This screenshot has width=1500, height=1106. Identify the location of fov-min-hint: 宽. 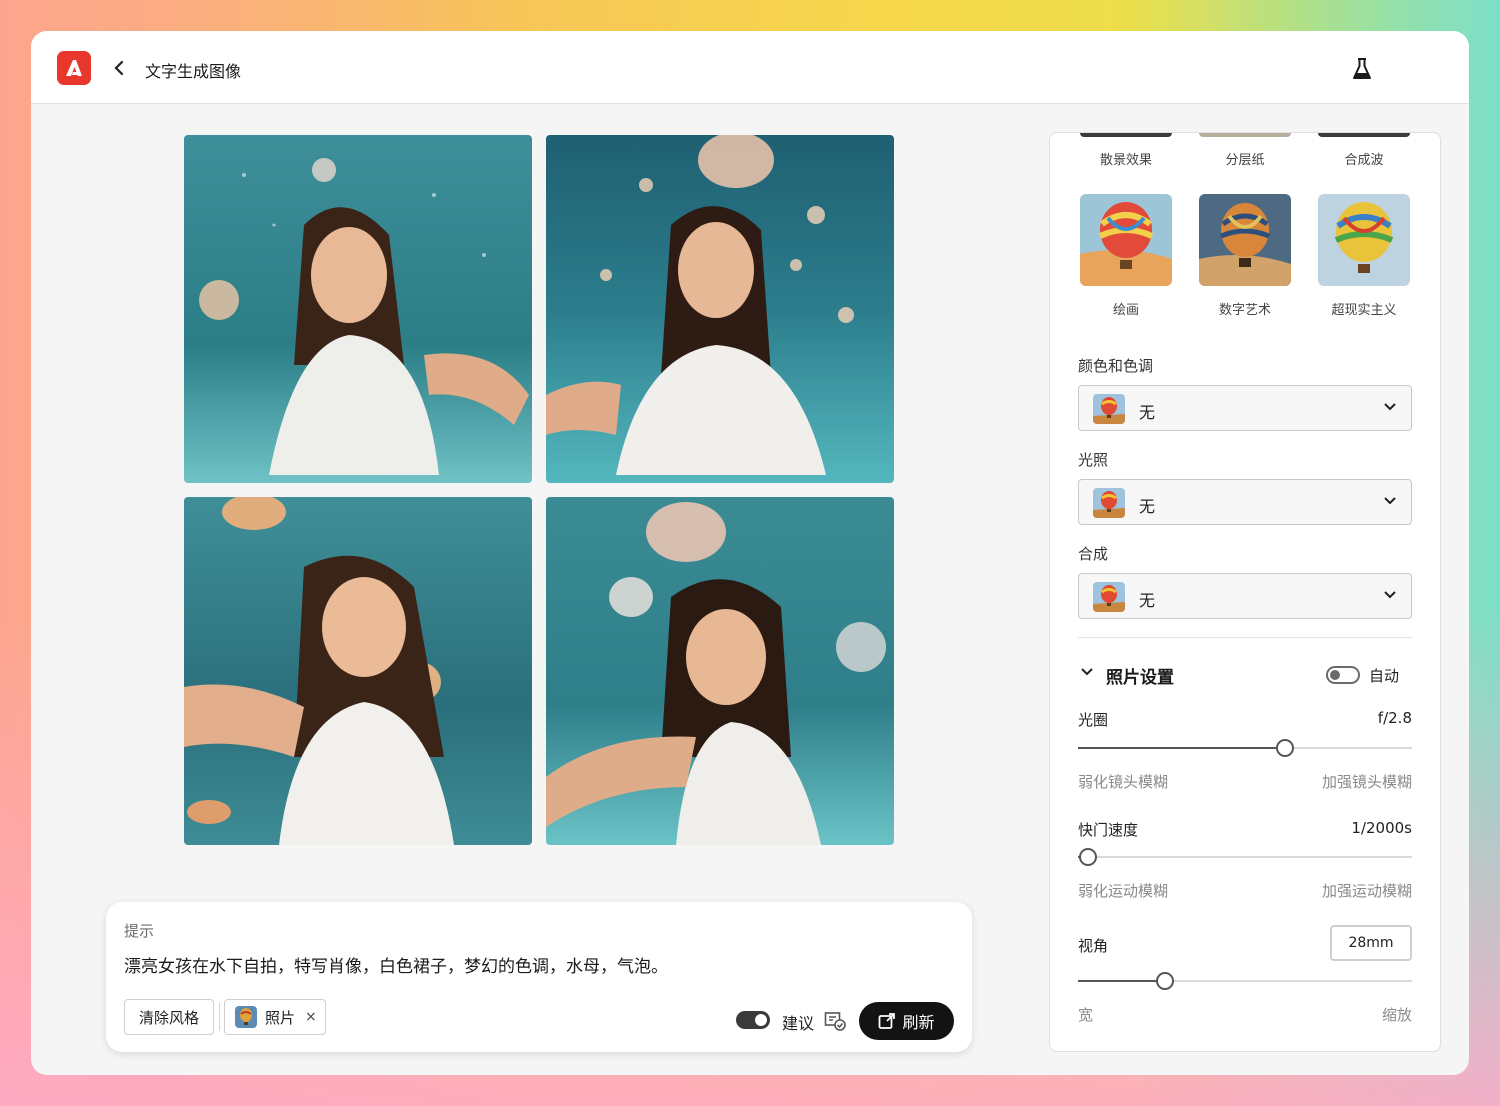
(1086, 1015).